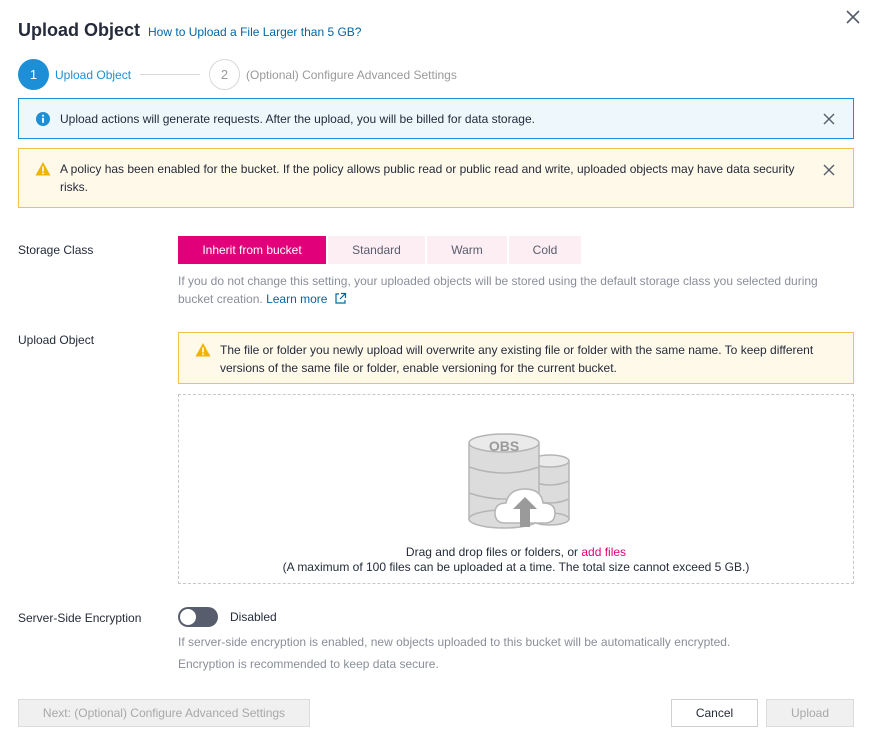 This screenshot has height=739, width=870. I want to click on upload-button: Upload, so click(810, 713).